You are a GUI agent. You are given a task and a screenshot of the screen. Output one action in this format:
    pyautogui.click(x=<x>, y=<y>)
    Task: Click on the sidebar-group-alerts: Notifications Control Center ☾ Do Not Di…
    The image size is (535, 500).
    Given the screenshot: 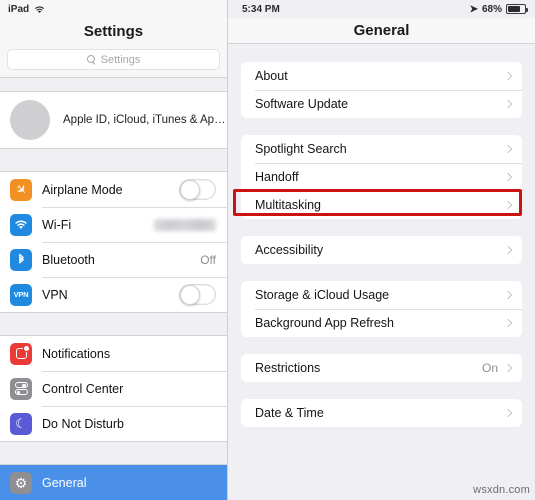 What is the action you would take?
    pyautogui.click(x=113, y=388)
    